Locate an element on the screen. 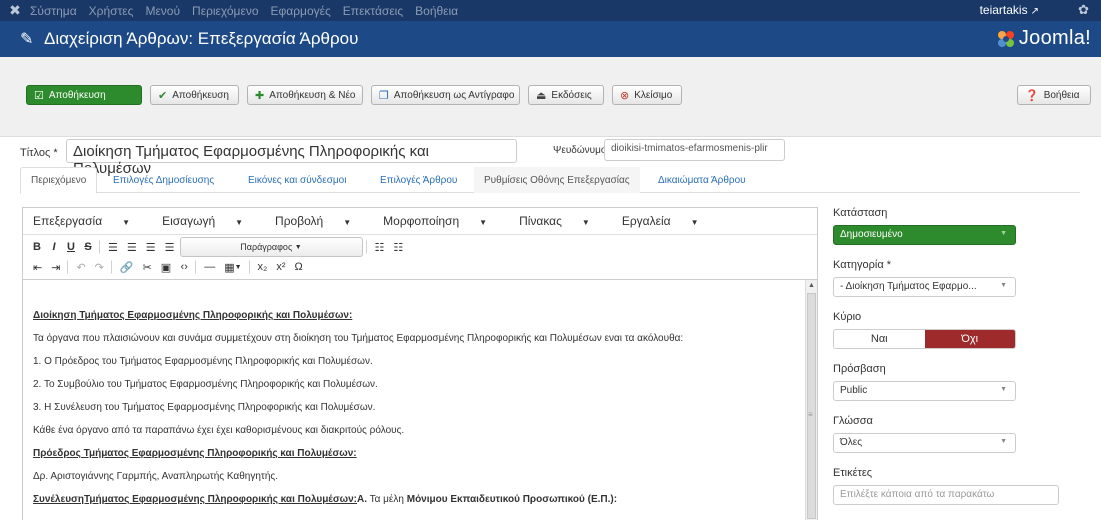  editor-menu-view: Προβολή ▼ is located at coordinates (321, 221).